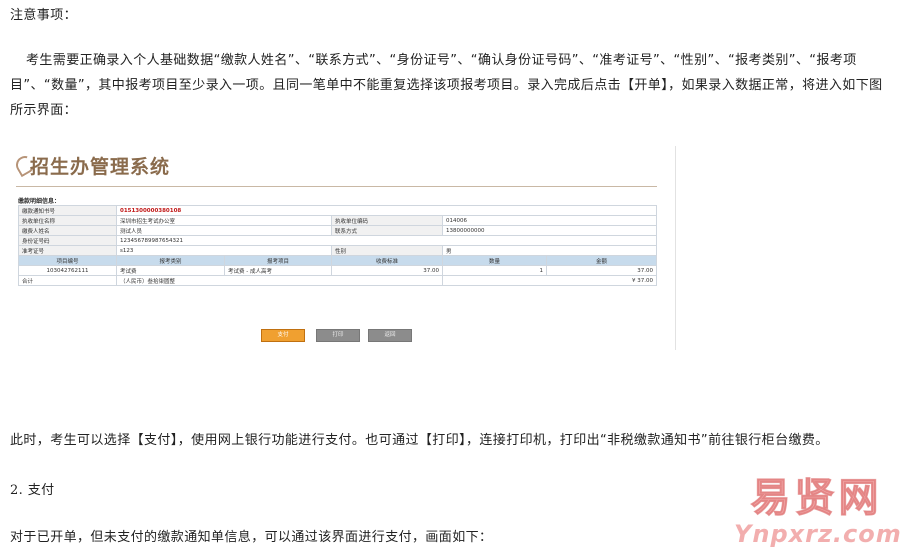  I want to click on field-label: 执收单位名称, so click(67, 220).